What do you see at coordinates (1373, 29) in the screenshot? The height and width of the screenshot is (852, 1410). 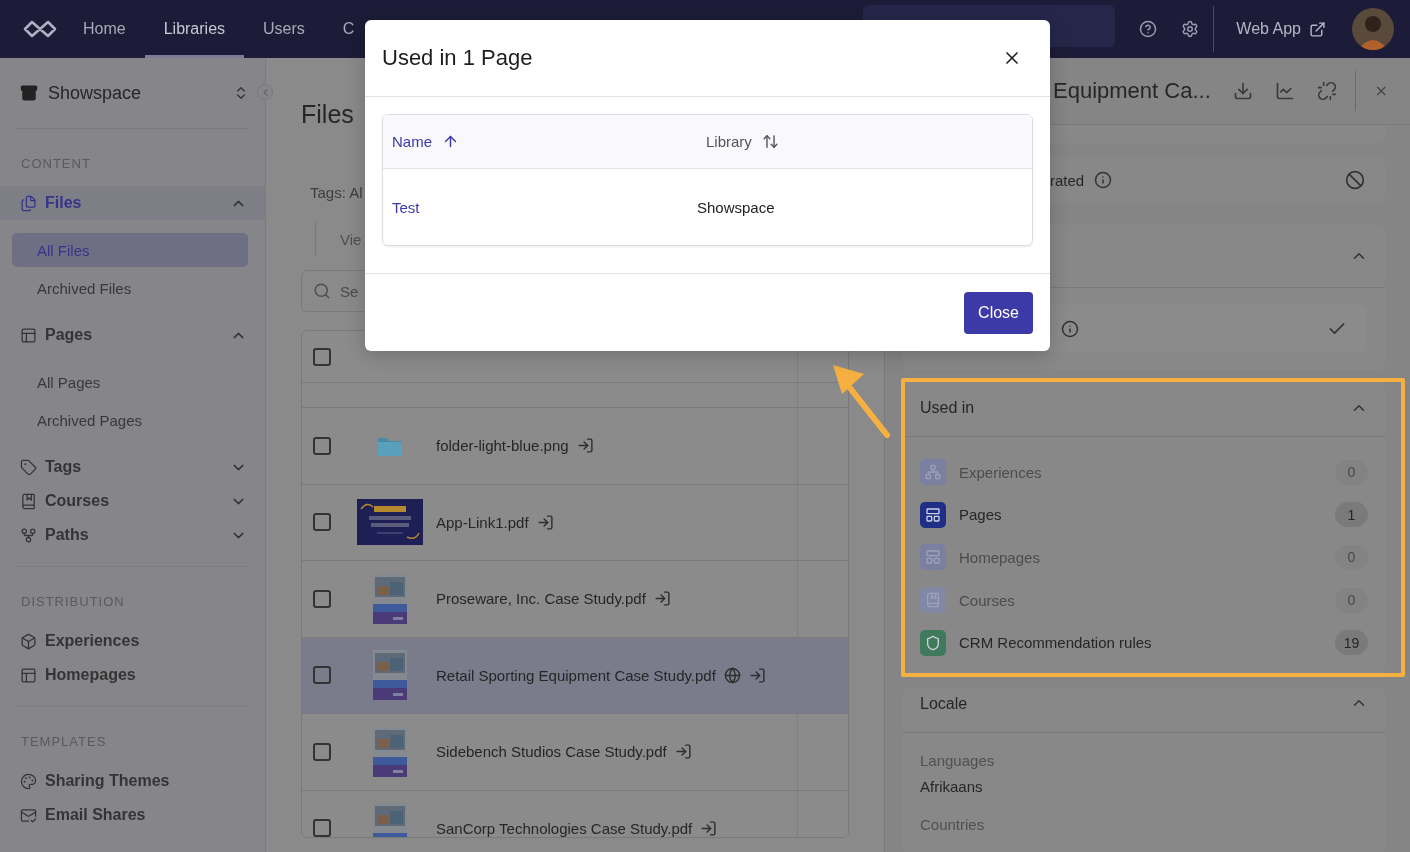 I see `avatar` at bounding box center [1373, 29].